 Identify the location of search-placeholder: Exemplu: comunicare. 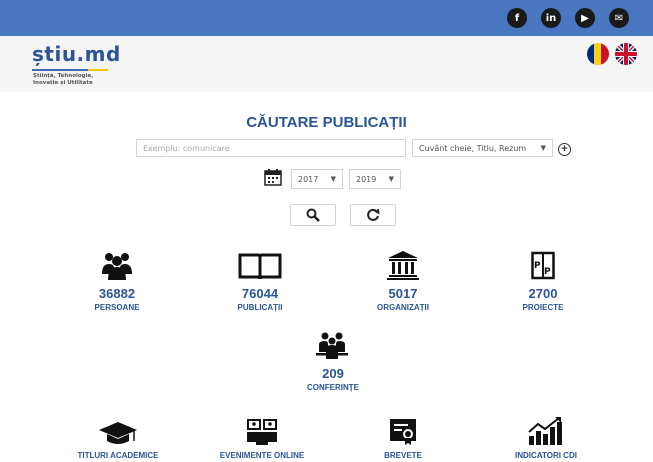
(186, 148).